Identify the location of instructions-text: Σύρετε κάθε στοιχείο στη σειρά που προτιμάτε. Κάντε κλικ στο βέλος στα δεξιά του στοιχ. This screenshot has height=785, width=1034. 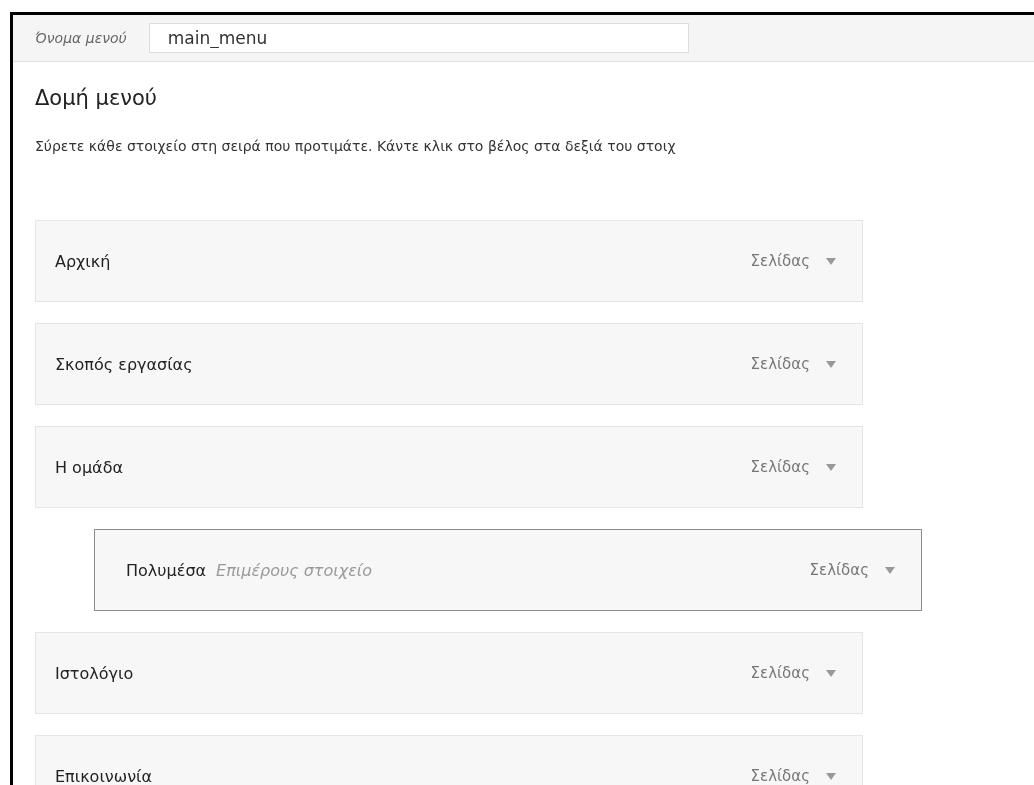
(356, 146).